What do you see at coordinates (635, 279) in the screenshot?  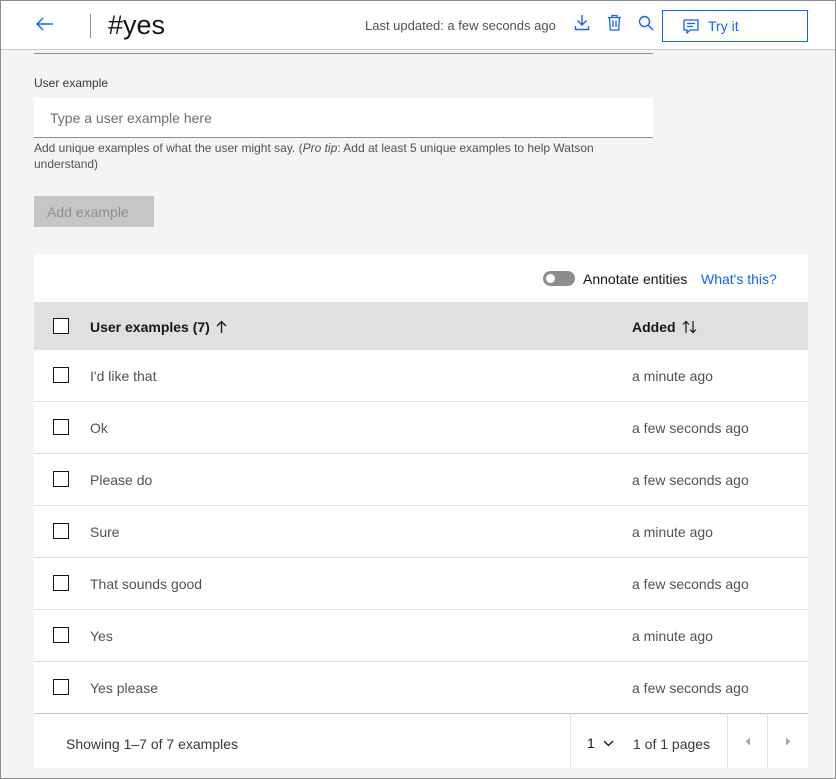 I see `annotate-entities-label: Annotate entities` at bounding box center [635, 279].